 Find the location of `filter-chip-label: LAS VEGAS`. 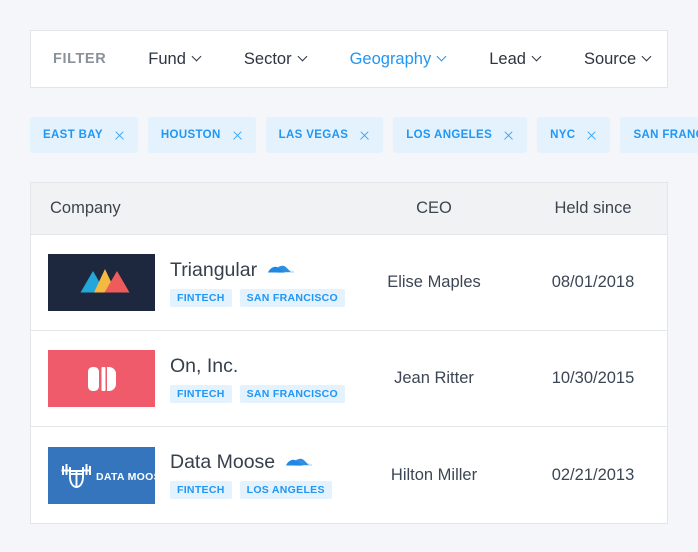

filter-chip-label: LAS VEGAS is located at coordinates (313, 135).